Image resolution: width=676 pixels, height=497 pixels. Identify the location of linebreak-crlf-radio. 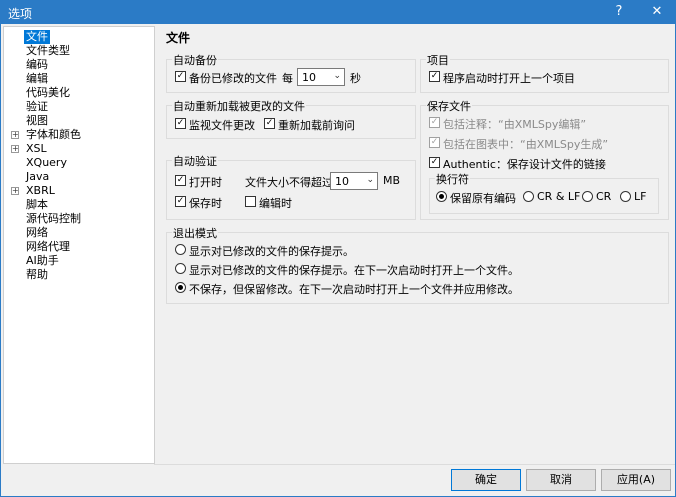
(528, 196).